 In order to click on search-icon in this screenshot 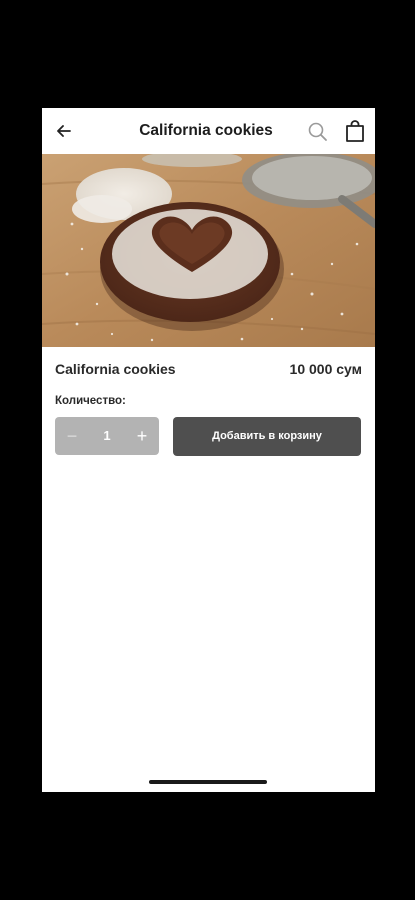, I will do `click(317, 131)`.